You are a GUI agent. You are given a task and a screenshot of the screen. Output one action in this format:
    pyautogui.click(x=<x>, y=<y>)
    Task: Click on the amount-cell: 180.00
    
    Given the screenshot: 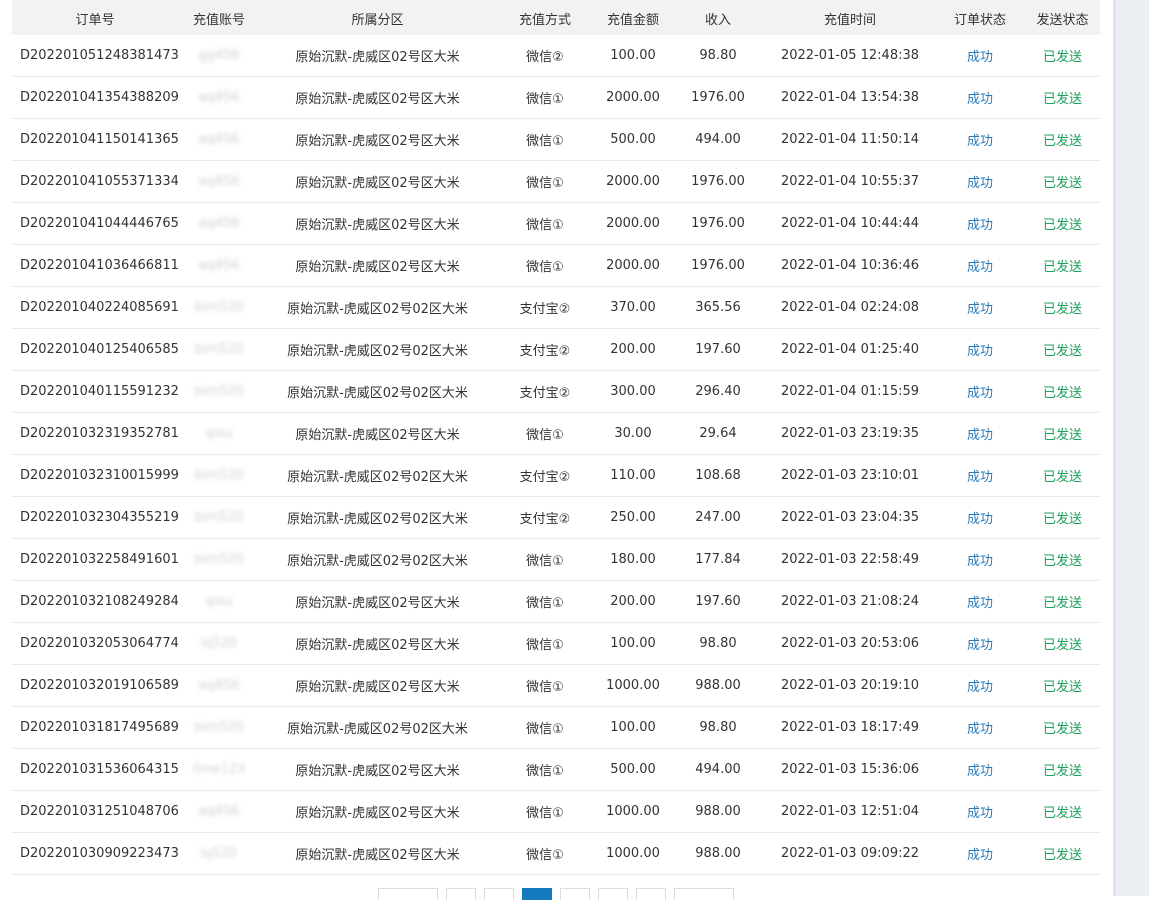 What is the action you would take?
    pyautogui.click(x=633, y=559)
    